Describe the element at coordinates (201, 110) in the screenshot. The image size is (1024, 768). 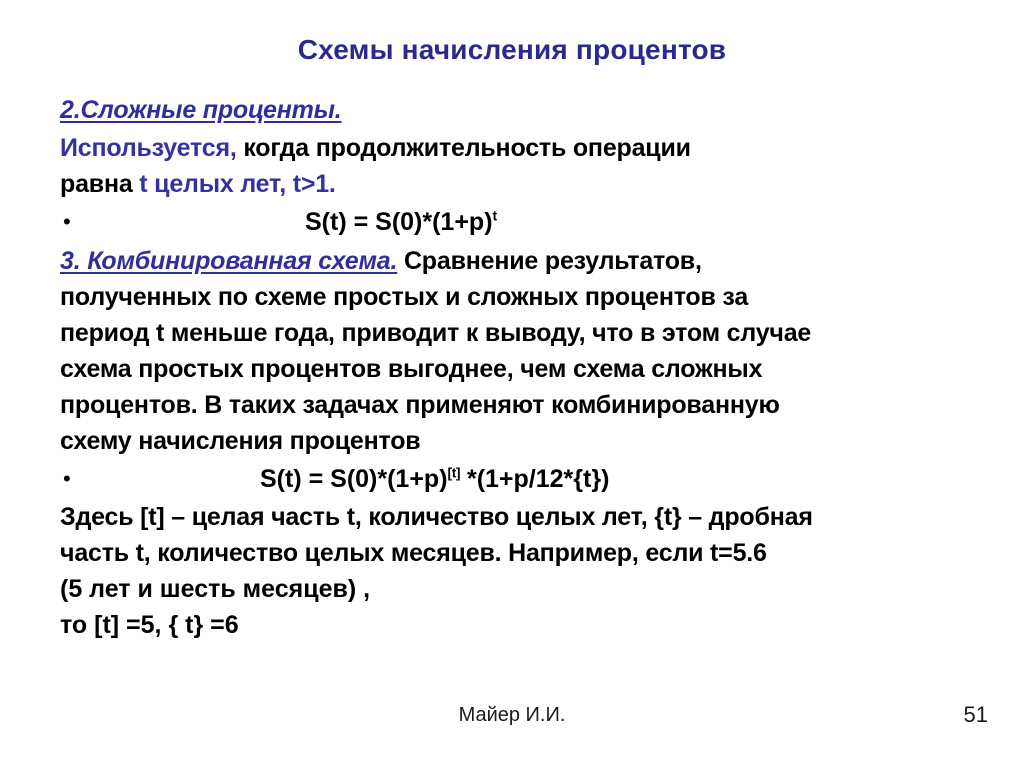
I see `section-2-heading: 2.Сложные проценты.` at that location.